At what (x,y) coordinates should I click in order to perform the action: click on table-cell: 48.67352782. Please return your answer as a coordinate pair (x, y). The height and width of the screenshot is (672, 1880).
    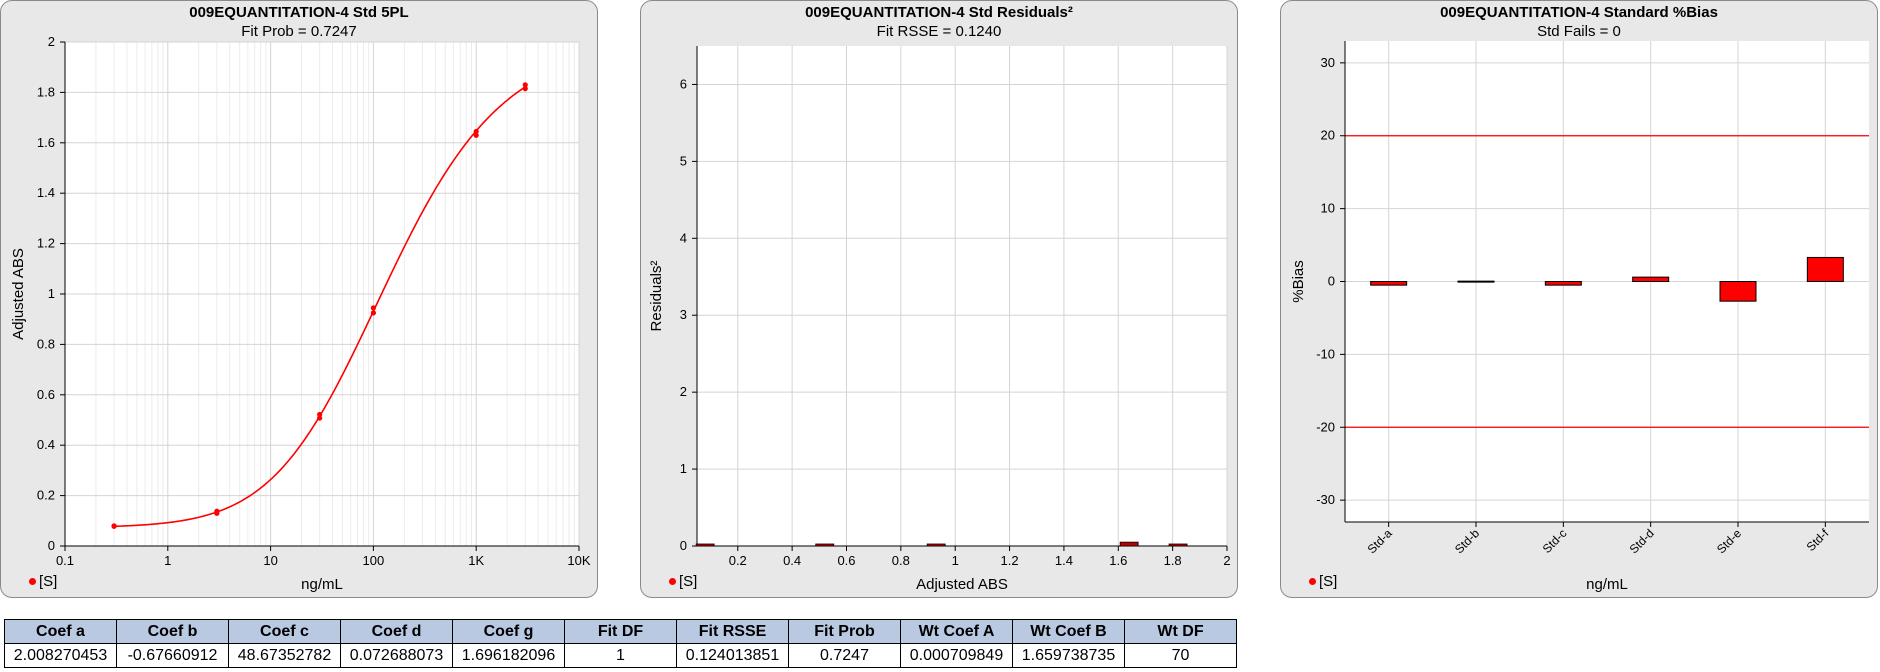
    Looking at the image, I should click on (284, 655).